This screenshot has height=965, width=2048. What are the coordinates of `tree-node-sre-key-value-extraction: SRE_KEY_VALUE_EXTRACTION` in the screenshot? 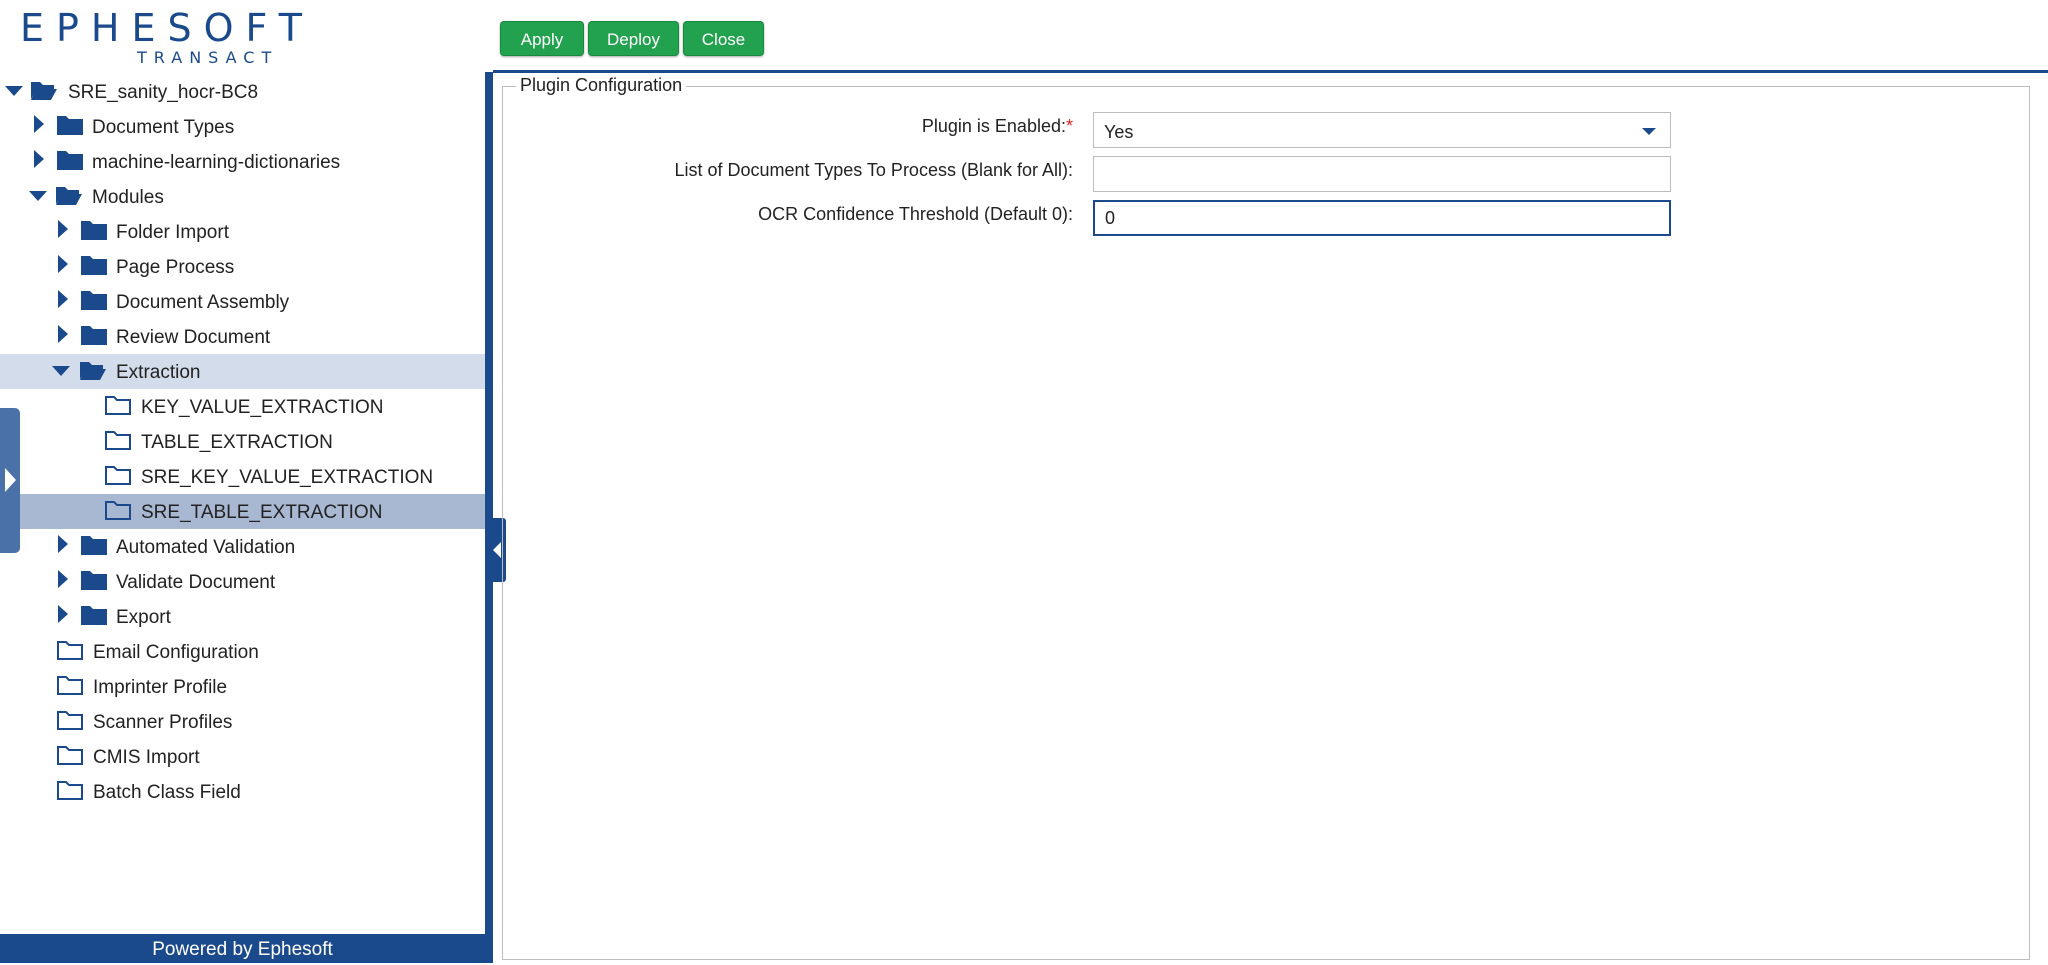 It's located at (242, 476).